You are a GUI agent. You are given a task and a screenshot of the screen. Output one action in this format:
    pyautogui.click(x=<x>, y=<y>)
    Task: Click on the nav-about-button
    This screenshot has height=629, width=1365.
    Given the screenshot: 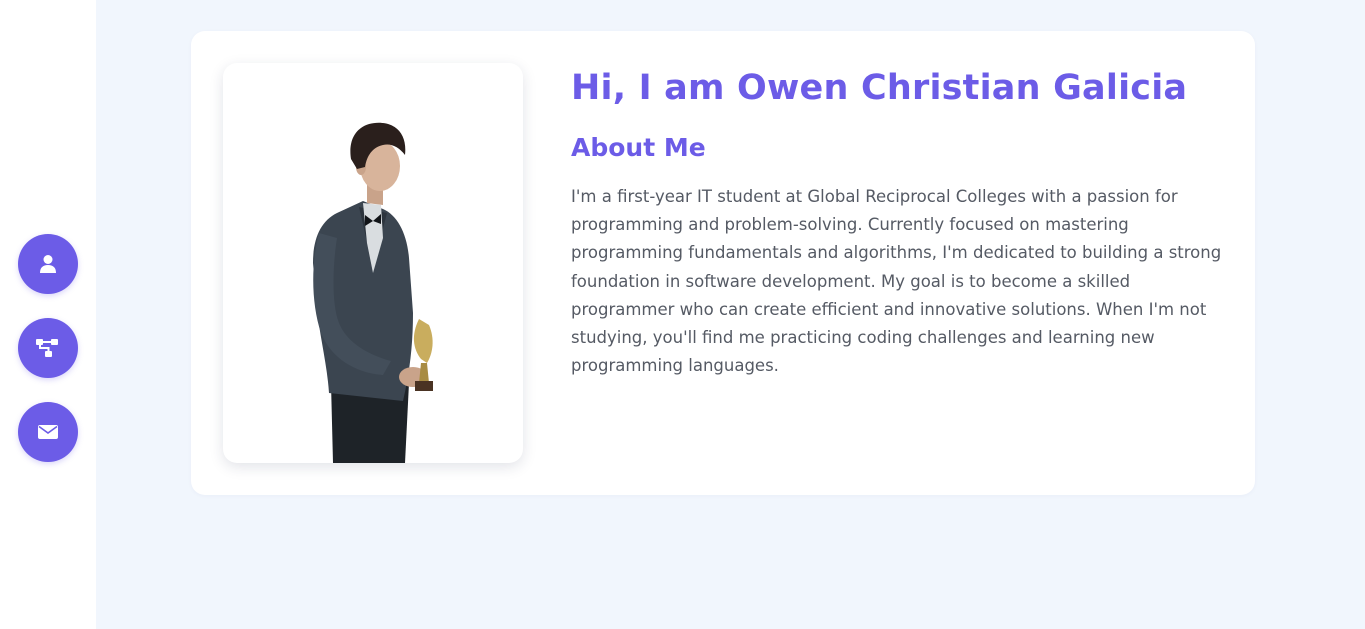 What is the action you would take?
    pyautogui.click(x=48, y=264)
    